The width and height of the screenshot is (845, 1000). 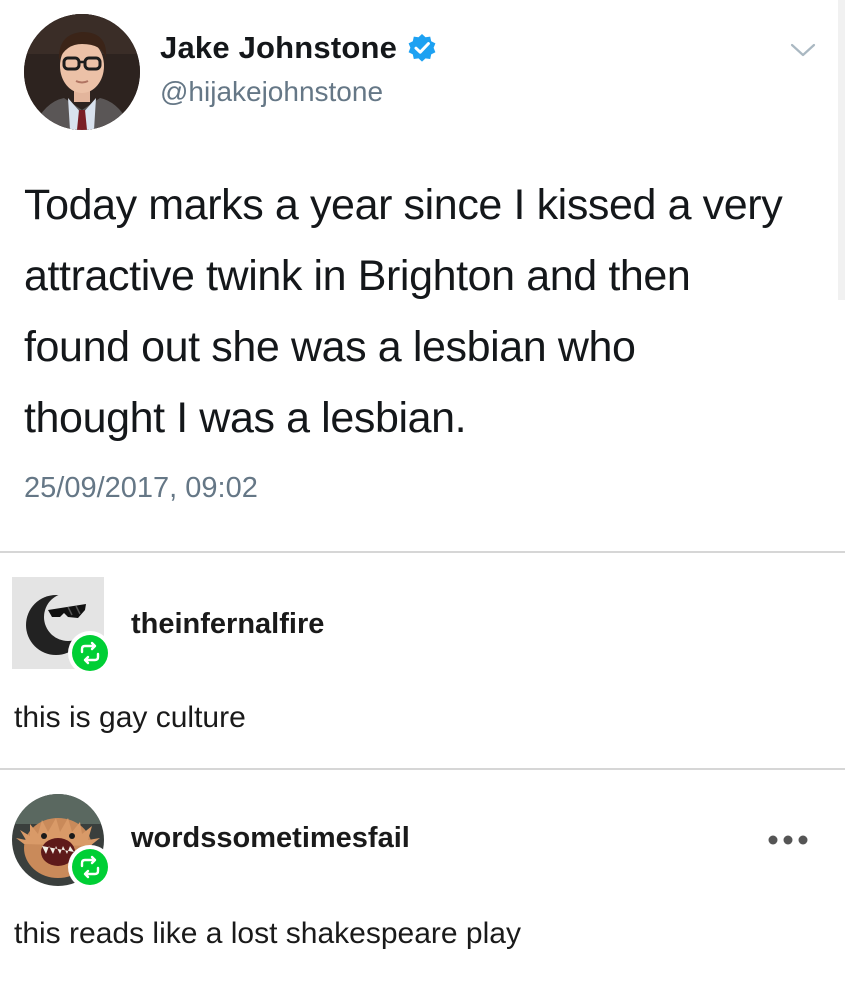 What do you see at coordinates (357, 276) in the screenshot?
I see `tweet-text-line: attractive twink in Brighton and then` at bounding box center [357, 276].